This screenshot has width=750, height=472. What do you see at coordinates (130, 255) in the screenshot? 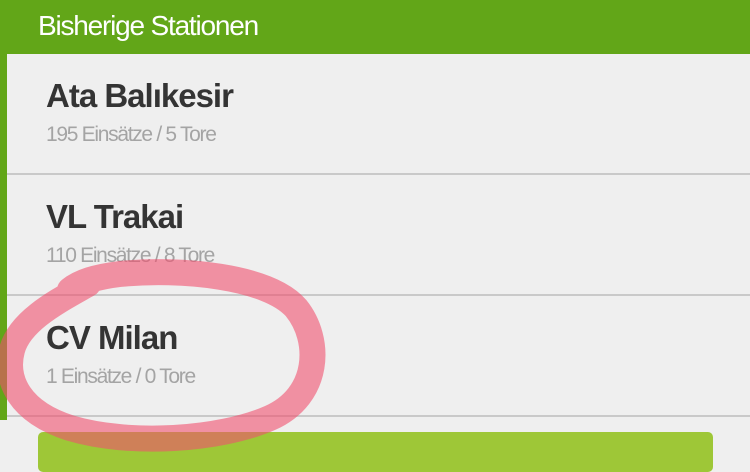
I see `station-stats: 110 Einsätze / 8 Tore` at bounding box center [130, 255].